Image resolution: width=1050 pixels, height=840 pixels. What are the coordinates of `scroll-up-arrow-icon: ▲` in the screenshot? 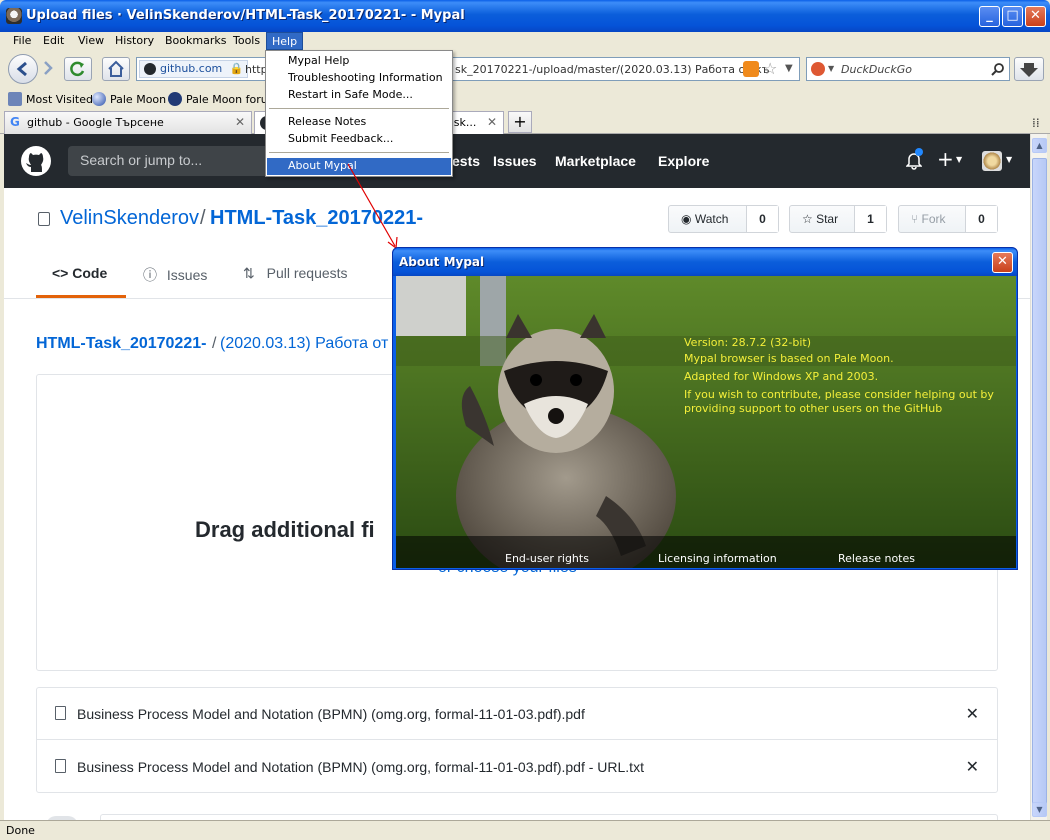 It's located at (1039, 145).